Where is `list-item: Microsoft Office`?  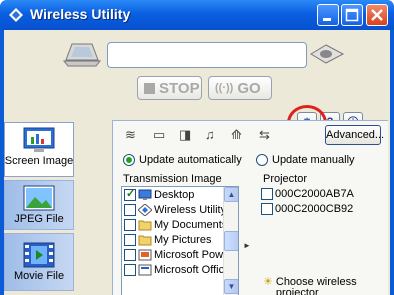 list-item: Microsoft Office is located at coordinates (180, 269).